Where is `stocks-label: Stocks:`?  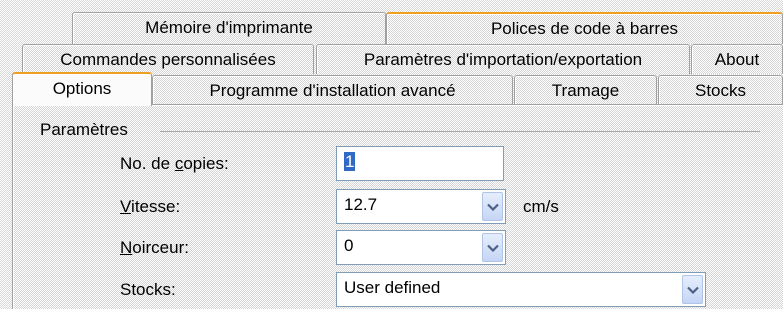
stocks-label: Stocks: is located at coordinates (148, 289).